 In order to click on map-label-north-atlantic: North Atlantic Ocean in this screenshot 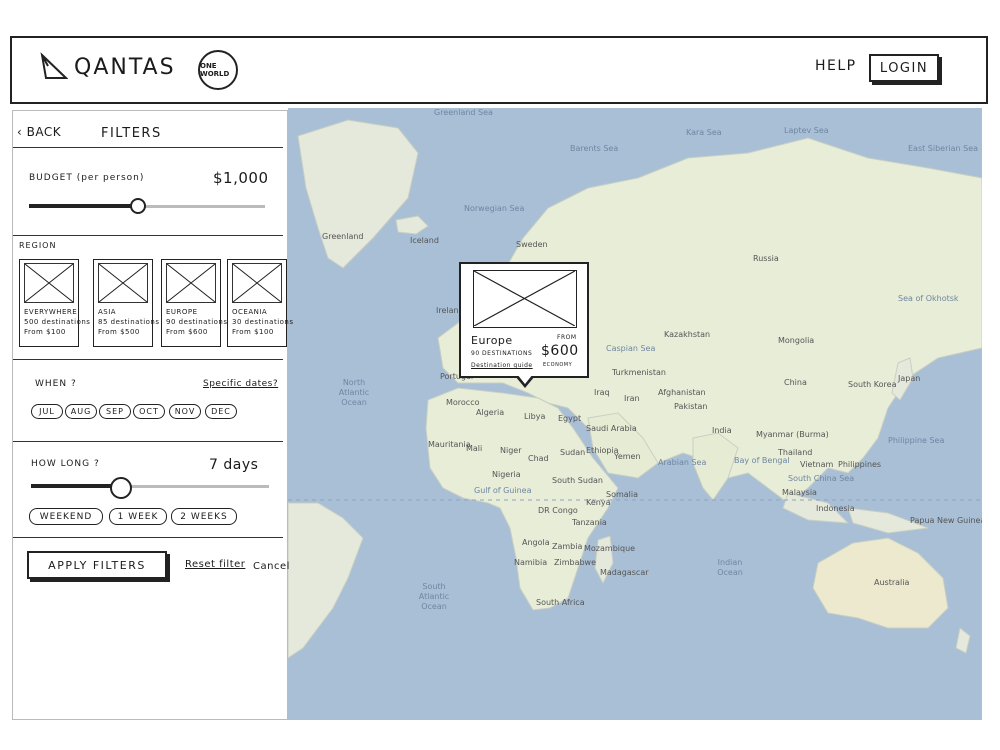, I will do `click(354, 392)`.